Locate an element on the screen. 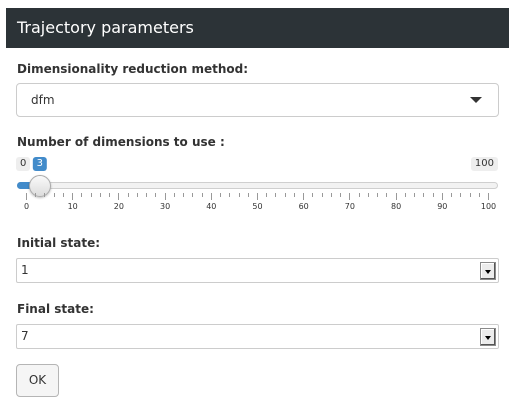 The width and height of the screenshot is (515, 413). slider-min-label: 0 is located at coordinates (23, 164).